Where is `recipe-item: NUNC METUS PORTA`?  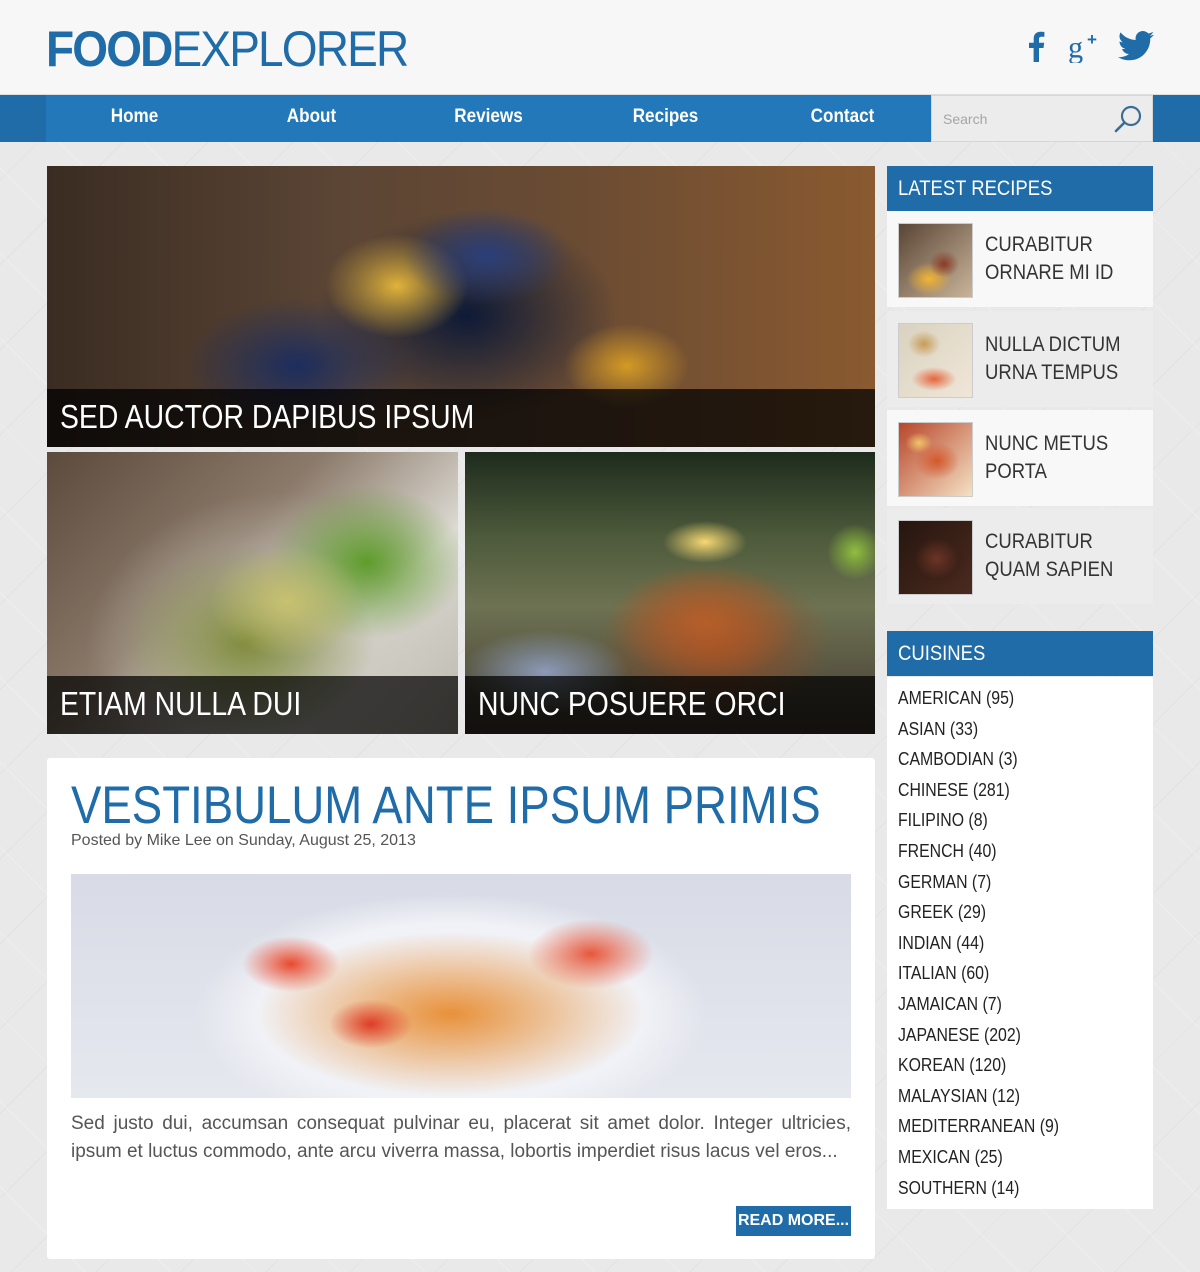 recipe-item: NUNC METUS PORTA is located at coordinates (1020, 458).